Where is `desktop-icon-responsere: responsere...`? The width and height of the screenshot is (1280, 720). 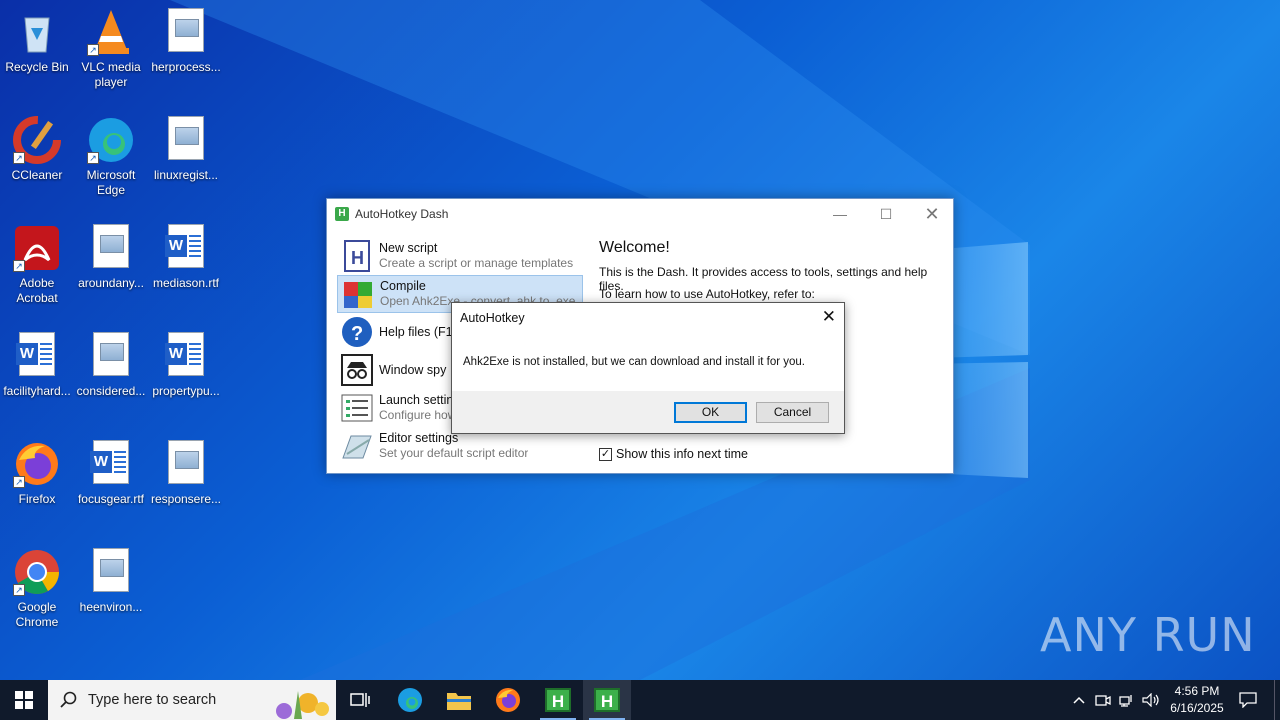 desktop-icon-responsere: responsere... is located at coordinates (186, 473).